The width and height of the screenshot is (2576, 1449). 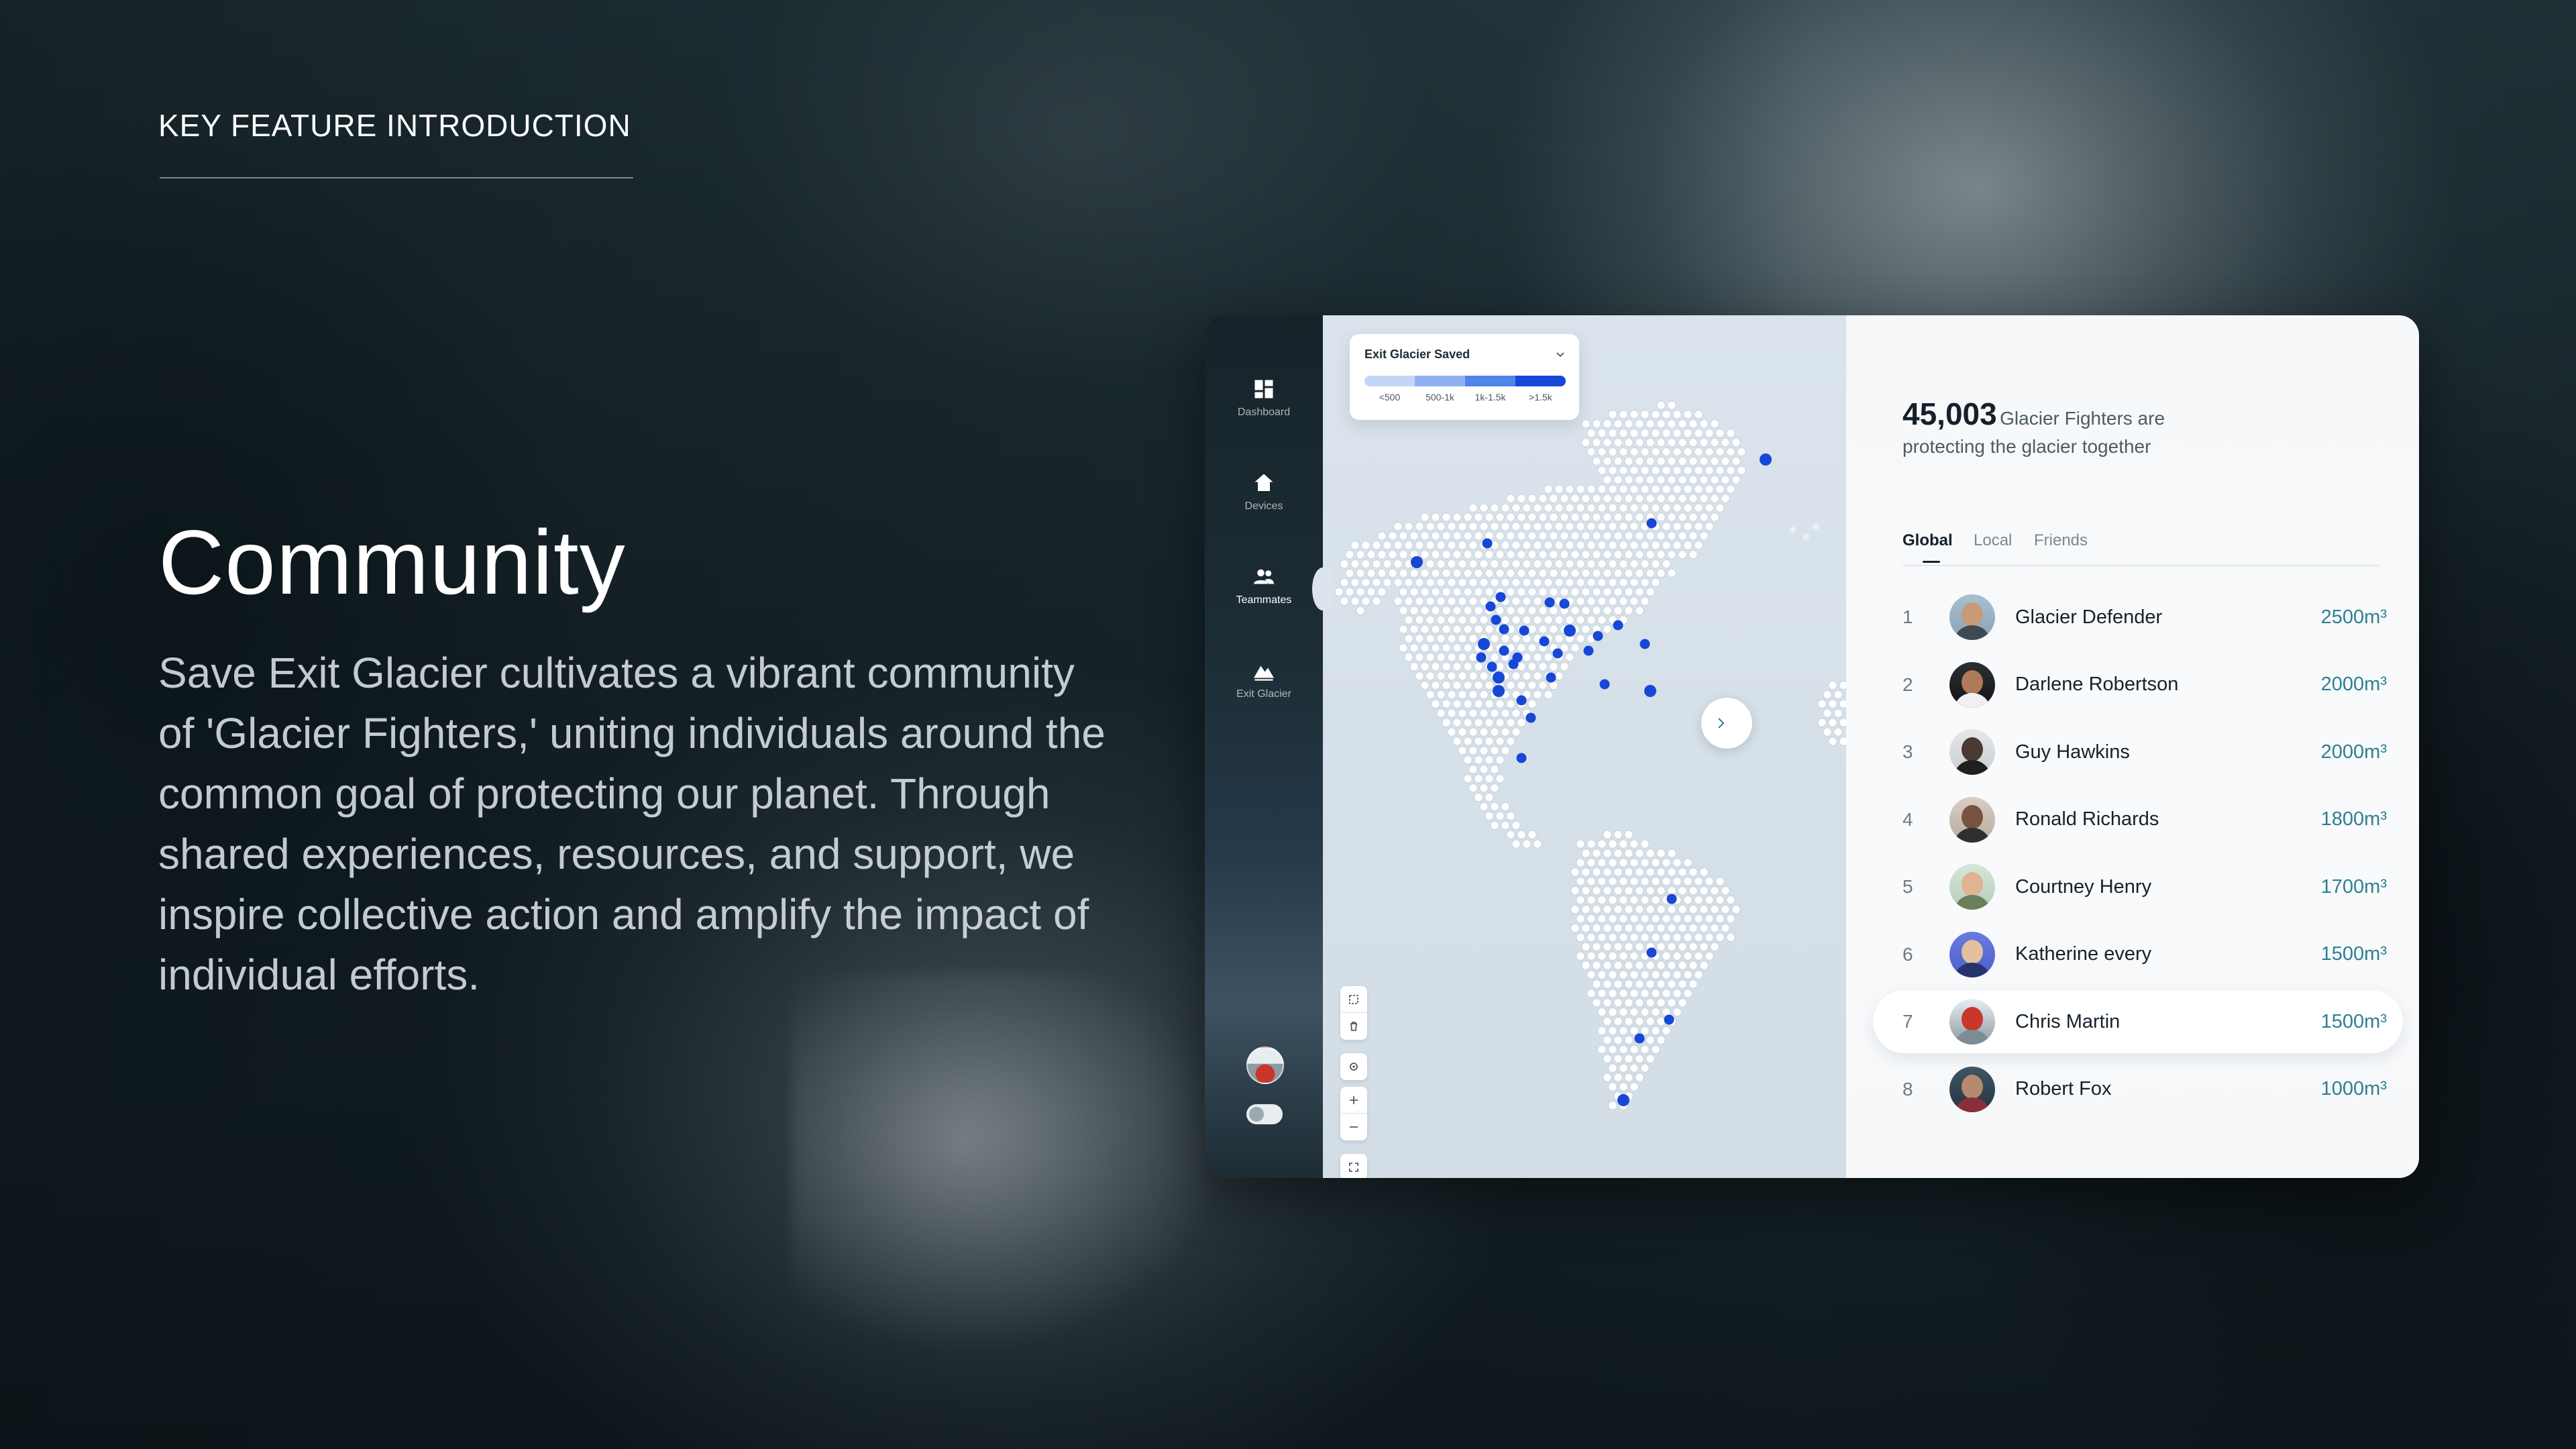 I want to click on sidebar-item-label: Exit Glacier, so click(x=1263, y=694).